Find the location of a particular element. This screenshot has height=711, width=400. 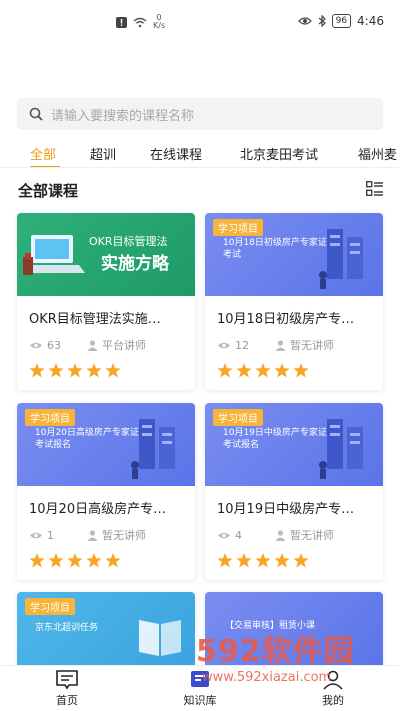

list-layout-icon is located at coordinates (375, 189).